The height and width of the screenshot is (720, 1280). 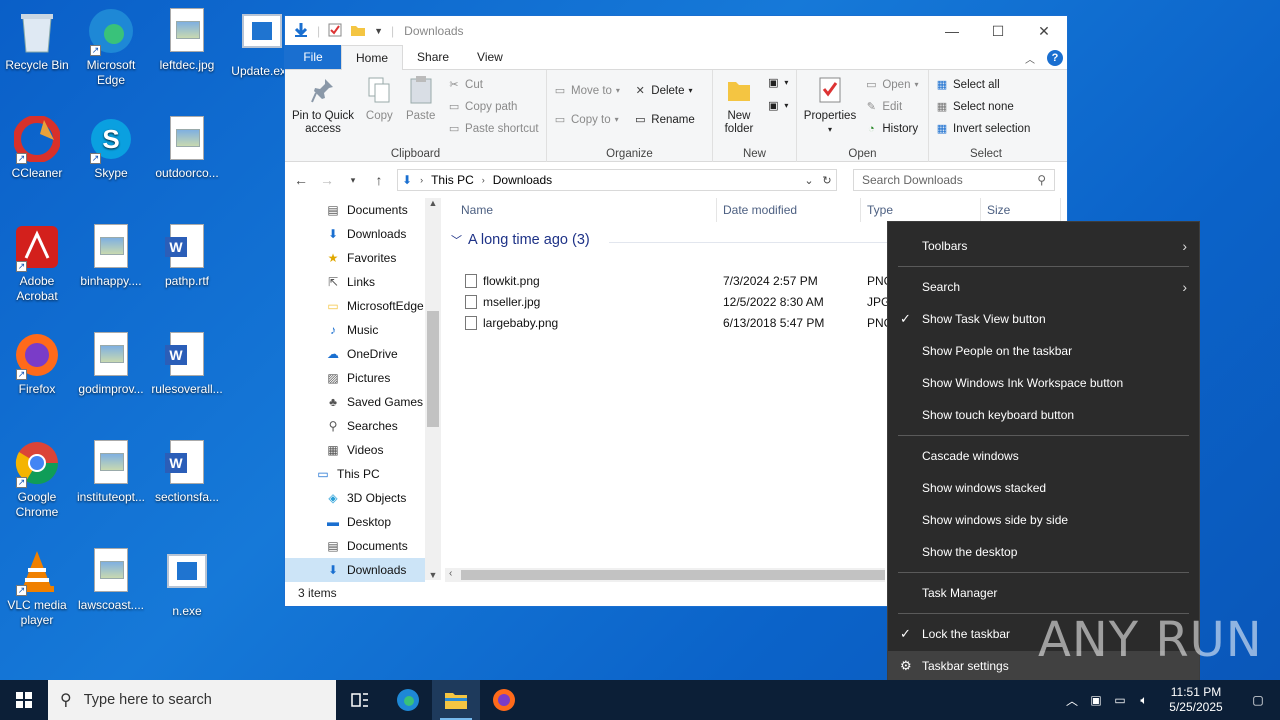 What do you see at coordinates (830, 105) in the screenshot?
I see `properties-button: Properties ▾` at bounding box center [830, 105].